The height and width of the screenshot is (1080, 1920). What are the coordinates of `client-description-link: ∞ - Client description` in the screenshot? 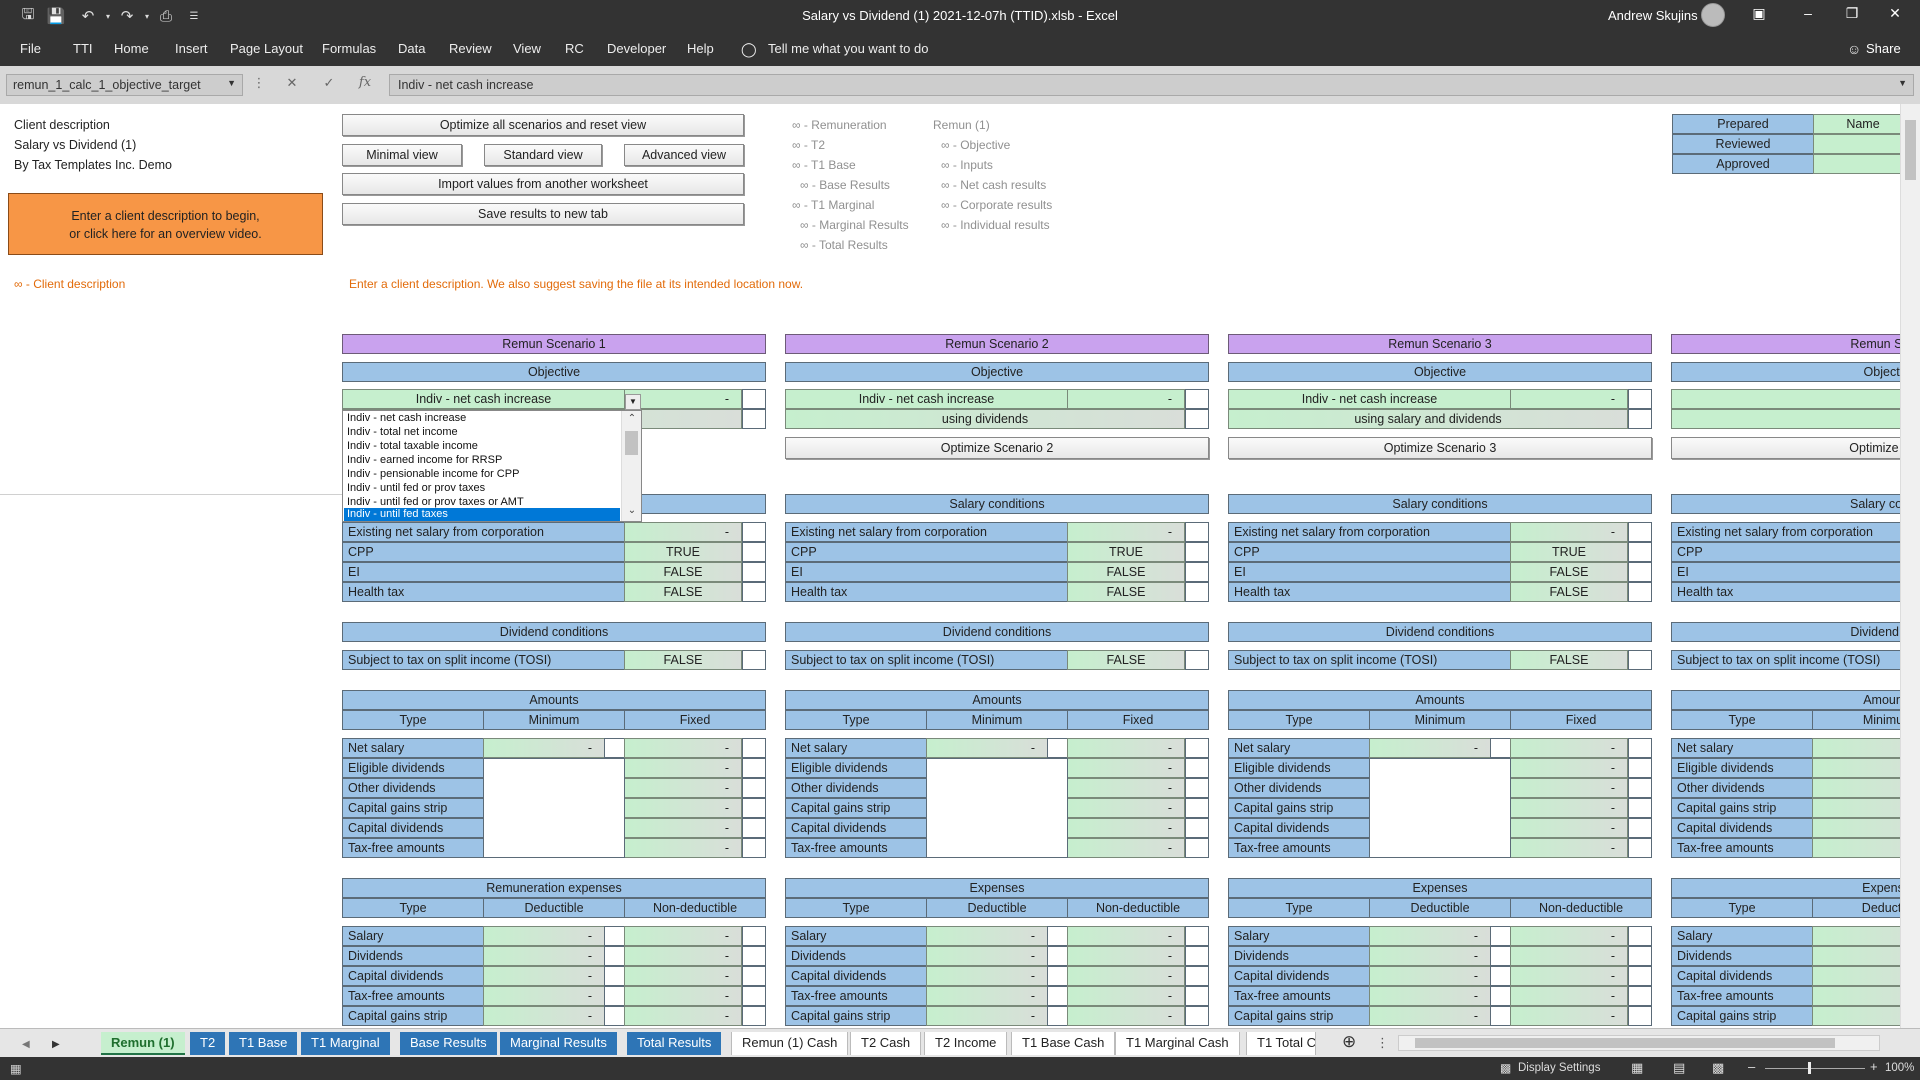 It's located at (69, 284).